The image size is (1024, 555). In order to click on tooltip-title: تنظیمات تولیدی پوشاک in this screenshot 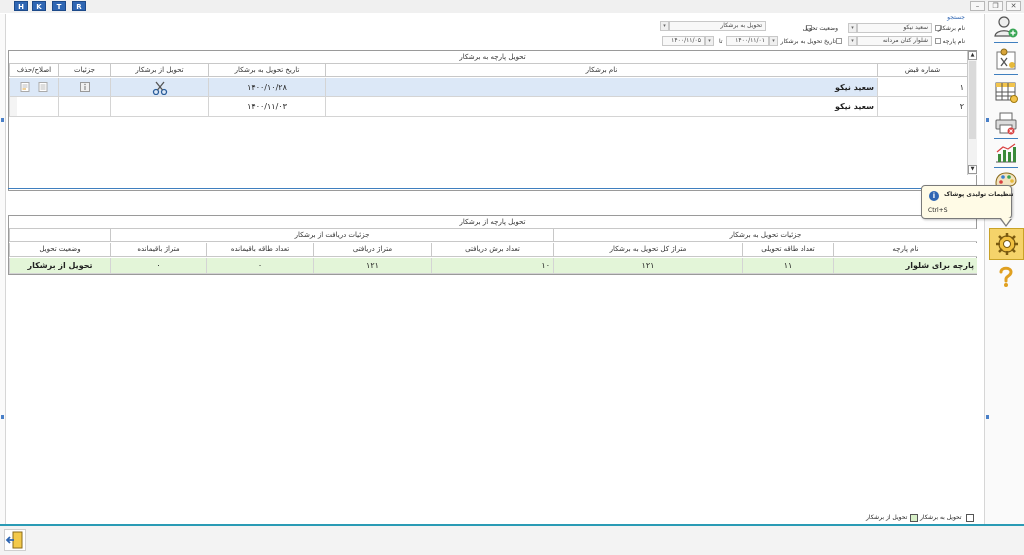, I will do `click(979, 194)`.